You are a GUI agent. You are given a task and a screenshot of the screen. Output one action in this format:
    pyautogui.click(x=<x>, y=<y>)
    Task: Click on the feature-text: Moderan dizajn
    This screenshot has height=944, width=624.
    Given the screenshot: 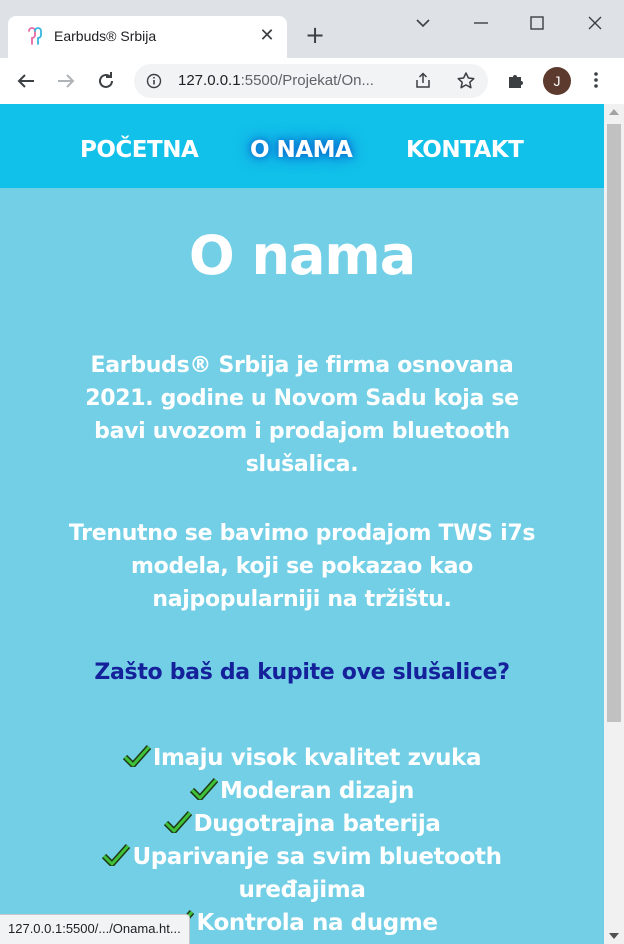 What is the action you would take?
    pyautogui.click(x=317, y=791)
    